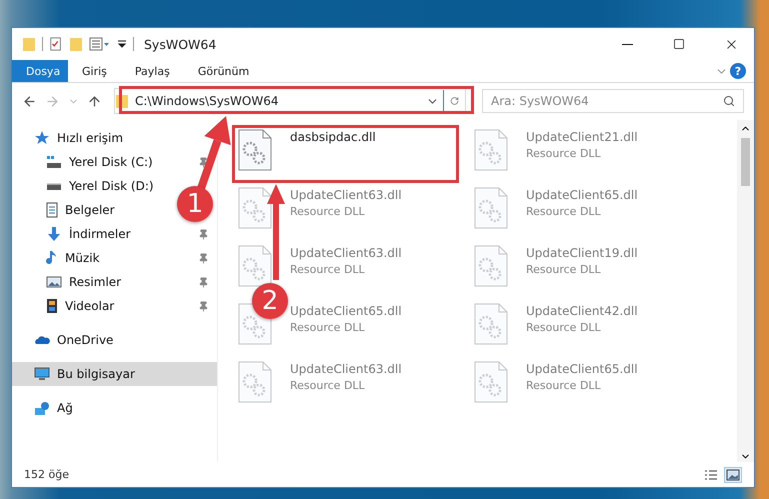  I want to click on forward-arrow-icon, so click(52, 101).